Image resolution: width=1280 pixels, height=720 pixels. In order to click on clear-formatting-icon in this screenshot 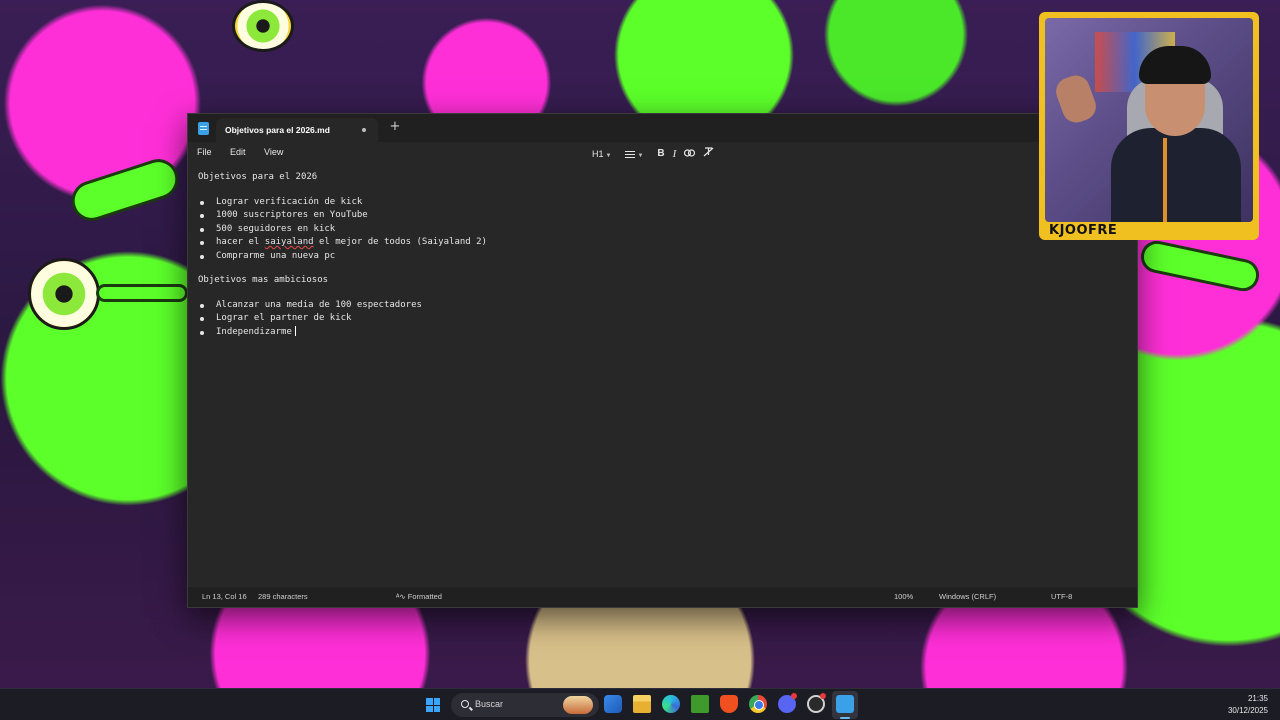, I will do `click(708, 152)`.